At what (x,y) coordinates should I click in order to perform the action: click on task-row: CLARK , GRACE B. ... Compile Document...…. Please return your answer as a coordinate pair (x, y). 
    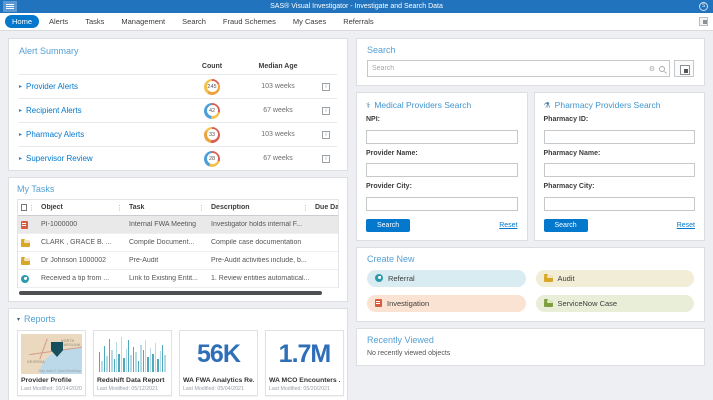
    Looking at the image, I should click on (178, 243).